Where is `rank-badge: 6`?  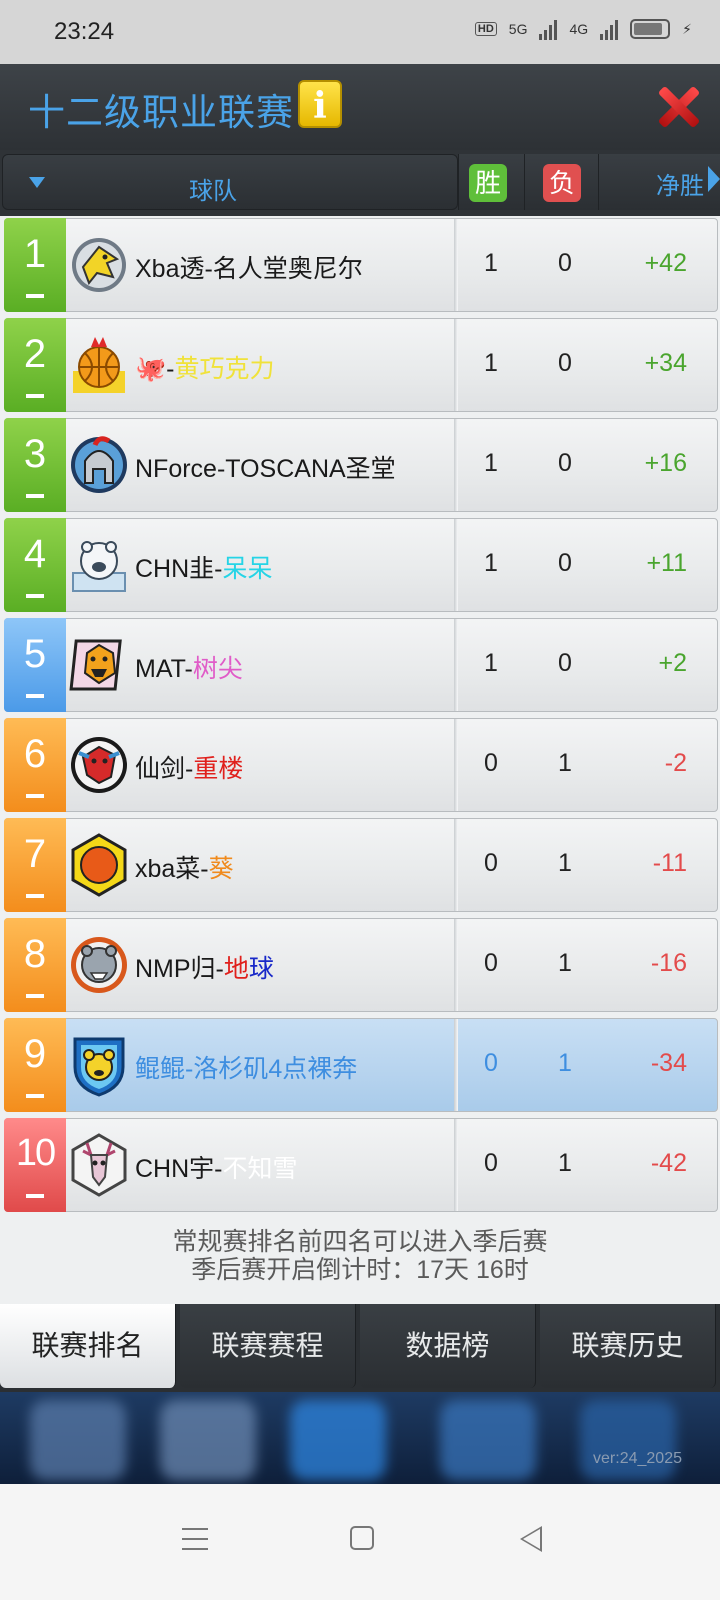
rank-badge: 6 is located at coordinates (35, 765).